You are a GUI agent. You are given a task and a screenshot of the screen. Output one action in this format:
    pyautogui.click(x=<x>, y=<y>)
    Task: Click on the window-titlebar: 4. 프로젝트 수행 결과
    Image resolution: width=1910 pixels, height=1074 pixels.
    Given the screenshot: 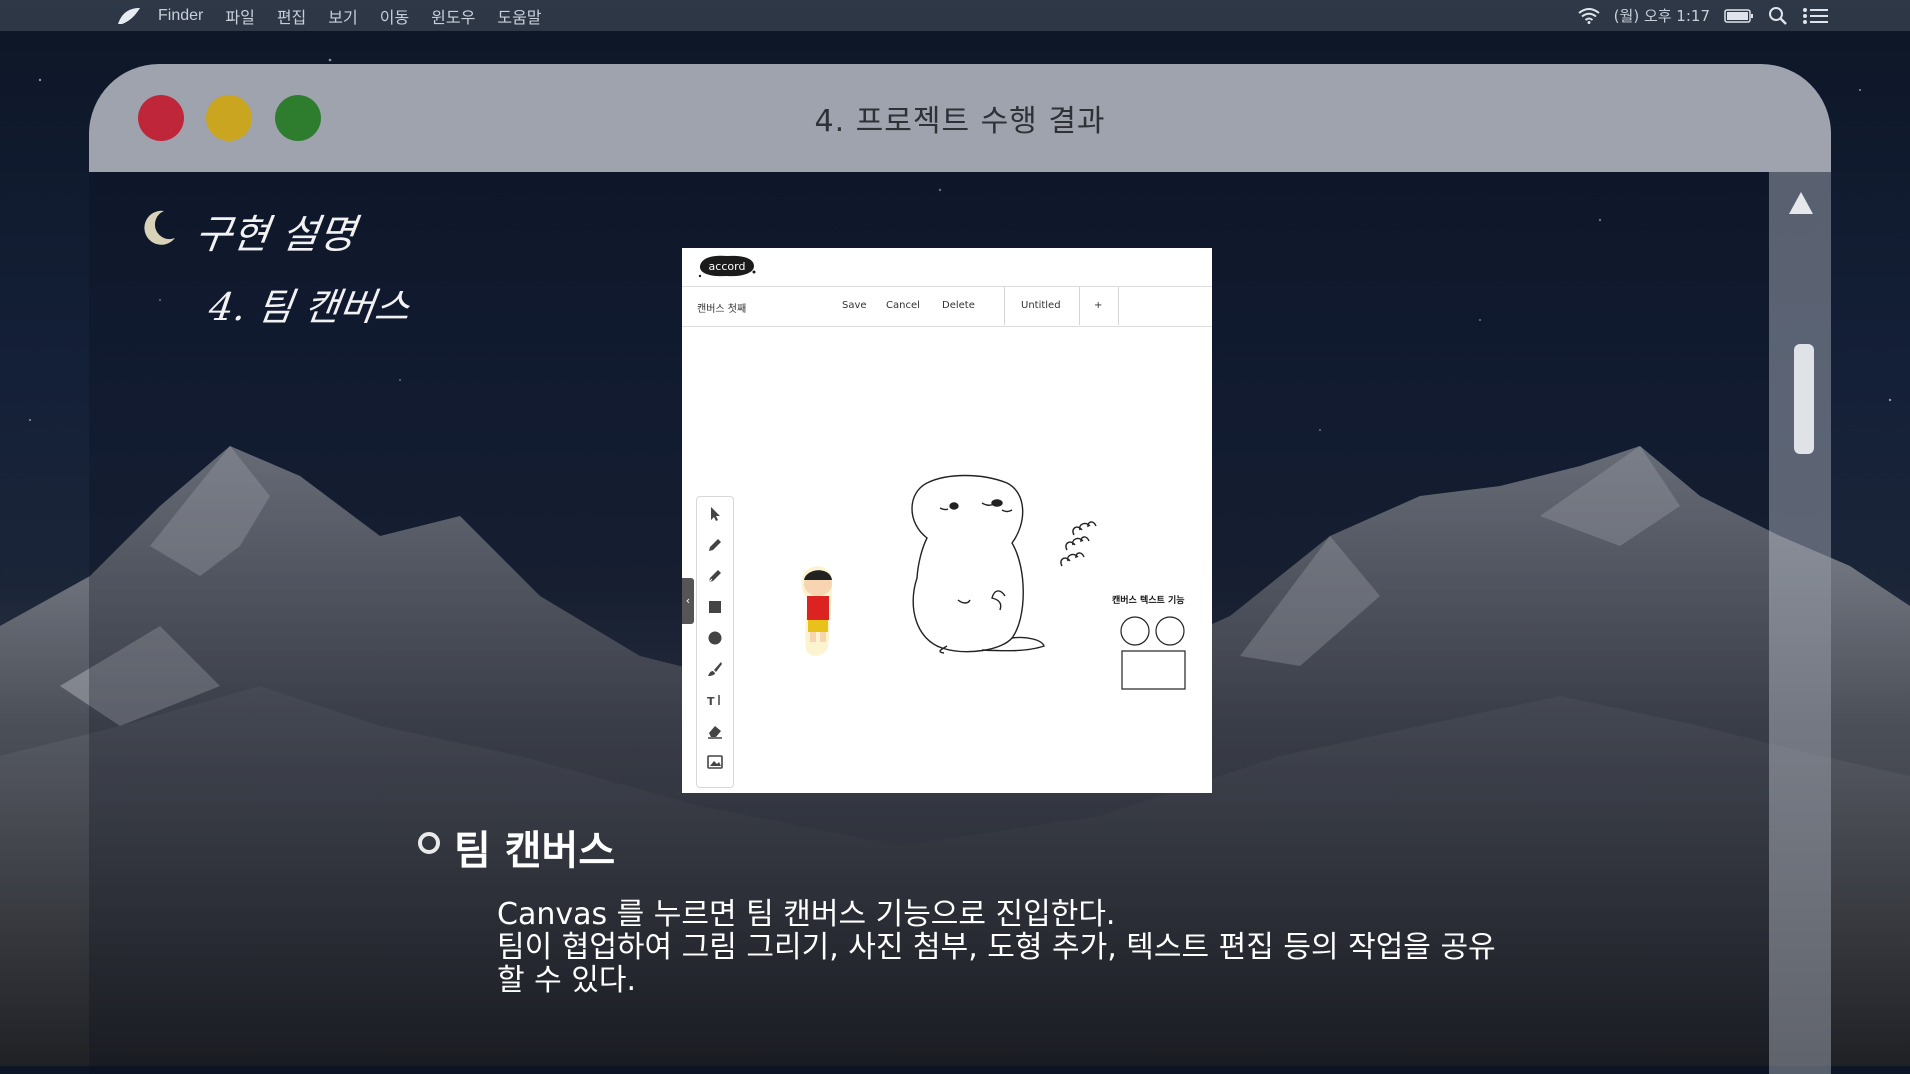 What is the action you would take?
    pyautogui.click(x=960, y=118)
    